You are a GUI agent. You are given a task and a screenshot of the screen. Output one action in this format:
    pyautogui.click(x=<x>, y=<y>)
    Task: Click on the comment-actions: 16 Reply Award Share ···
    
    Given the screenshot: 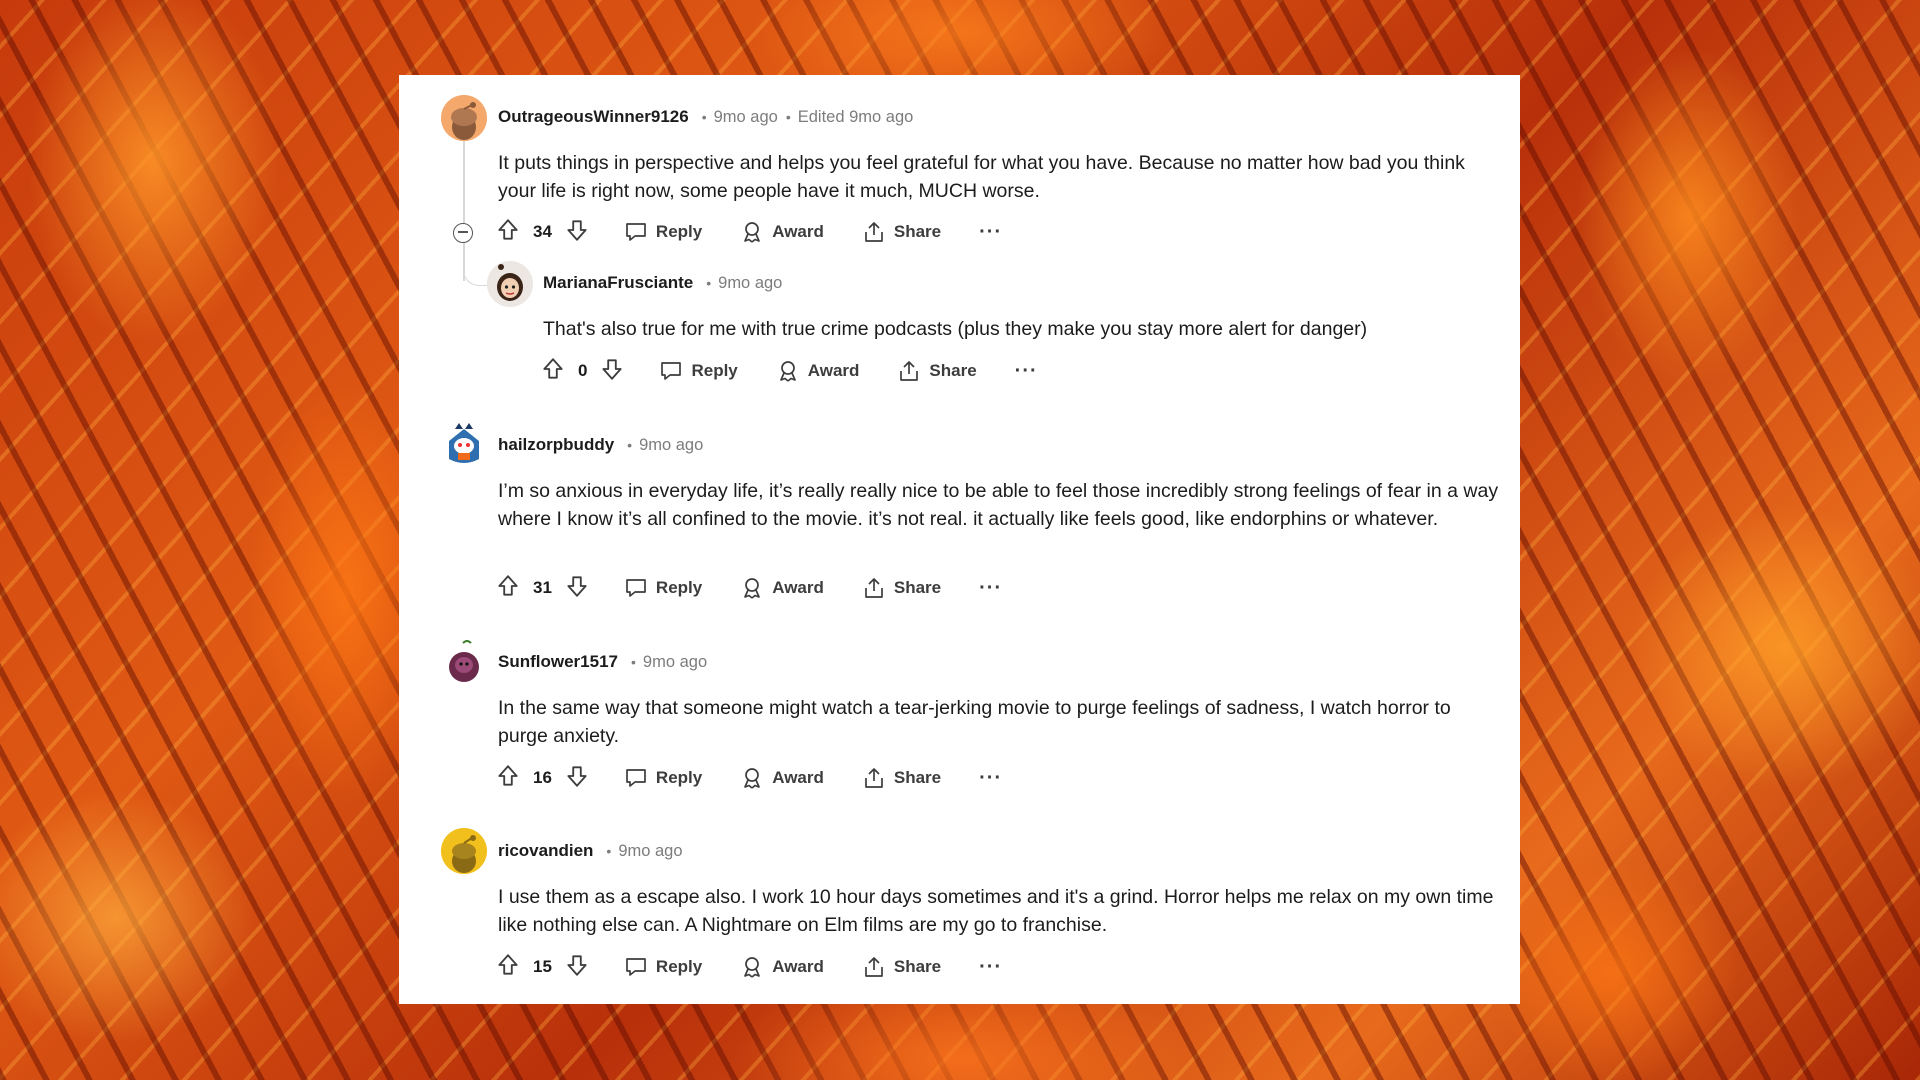 What is the action you would take?
    pyautogui.click(x=748, y=778)
    